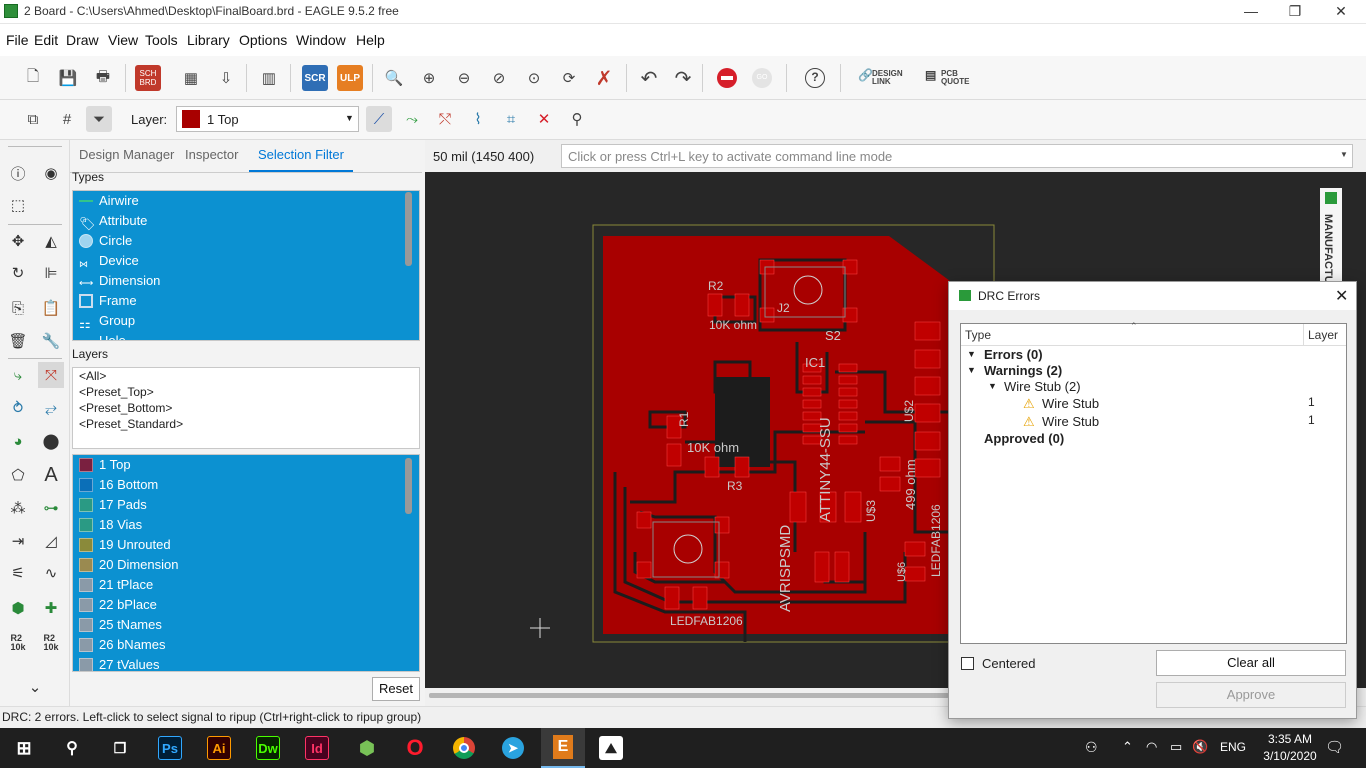  I want to click on meander-tool-icon: ∿, so click(51, 573).